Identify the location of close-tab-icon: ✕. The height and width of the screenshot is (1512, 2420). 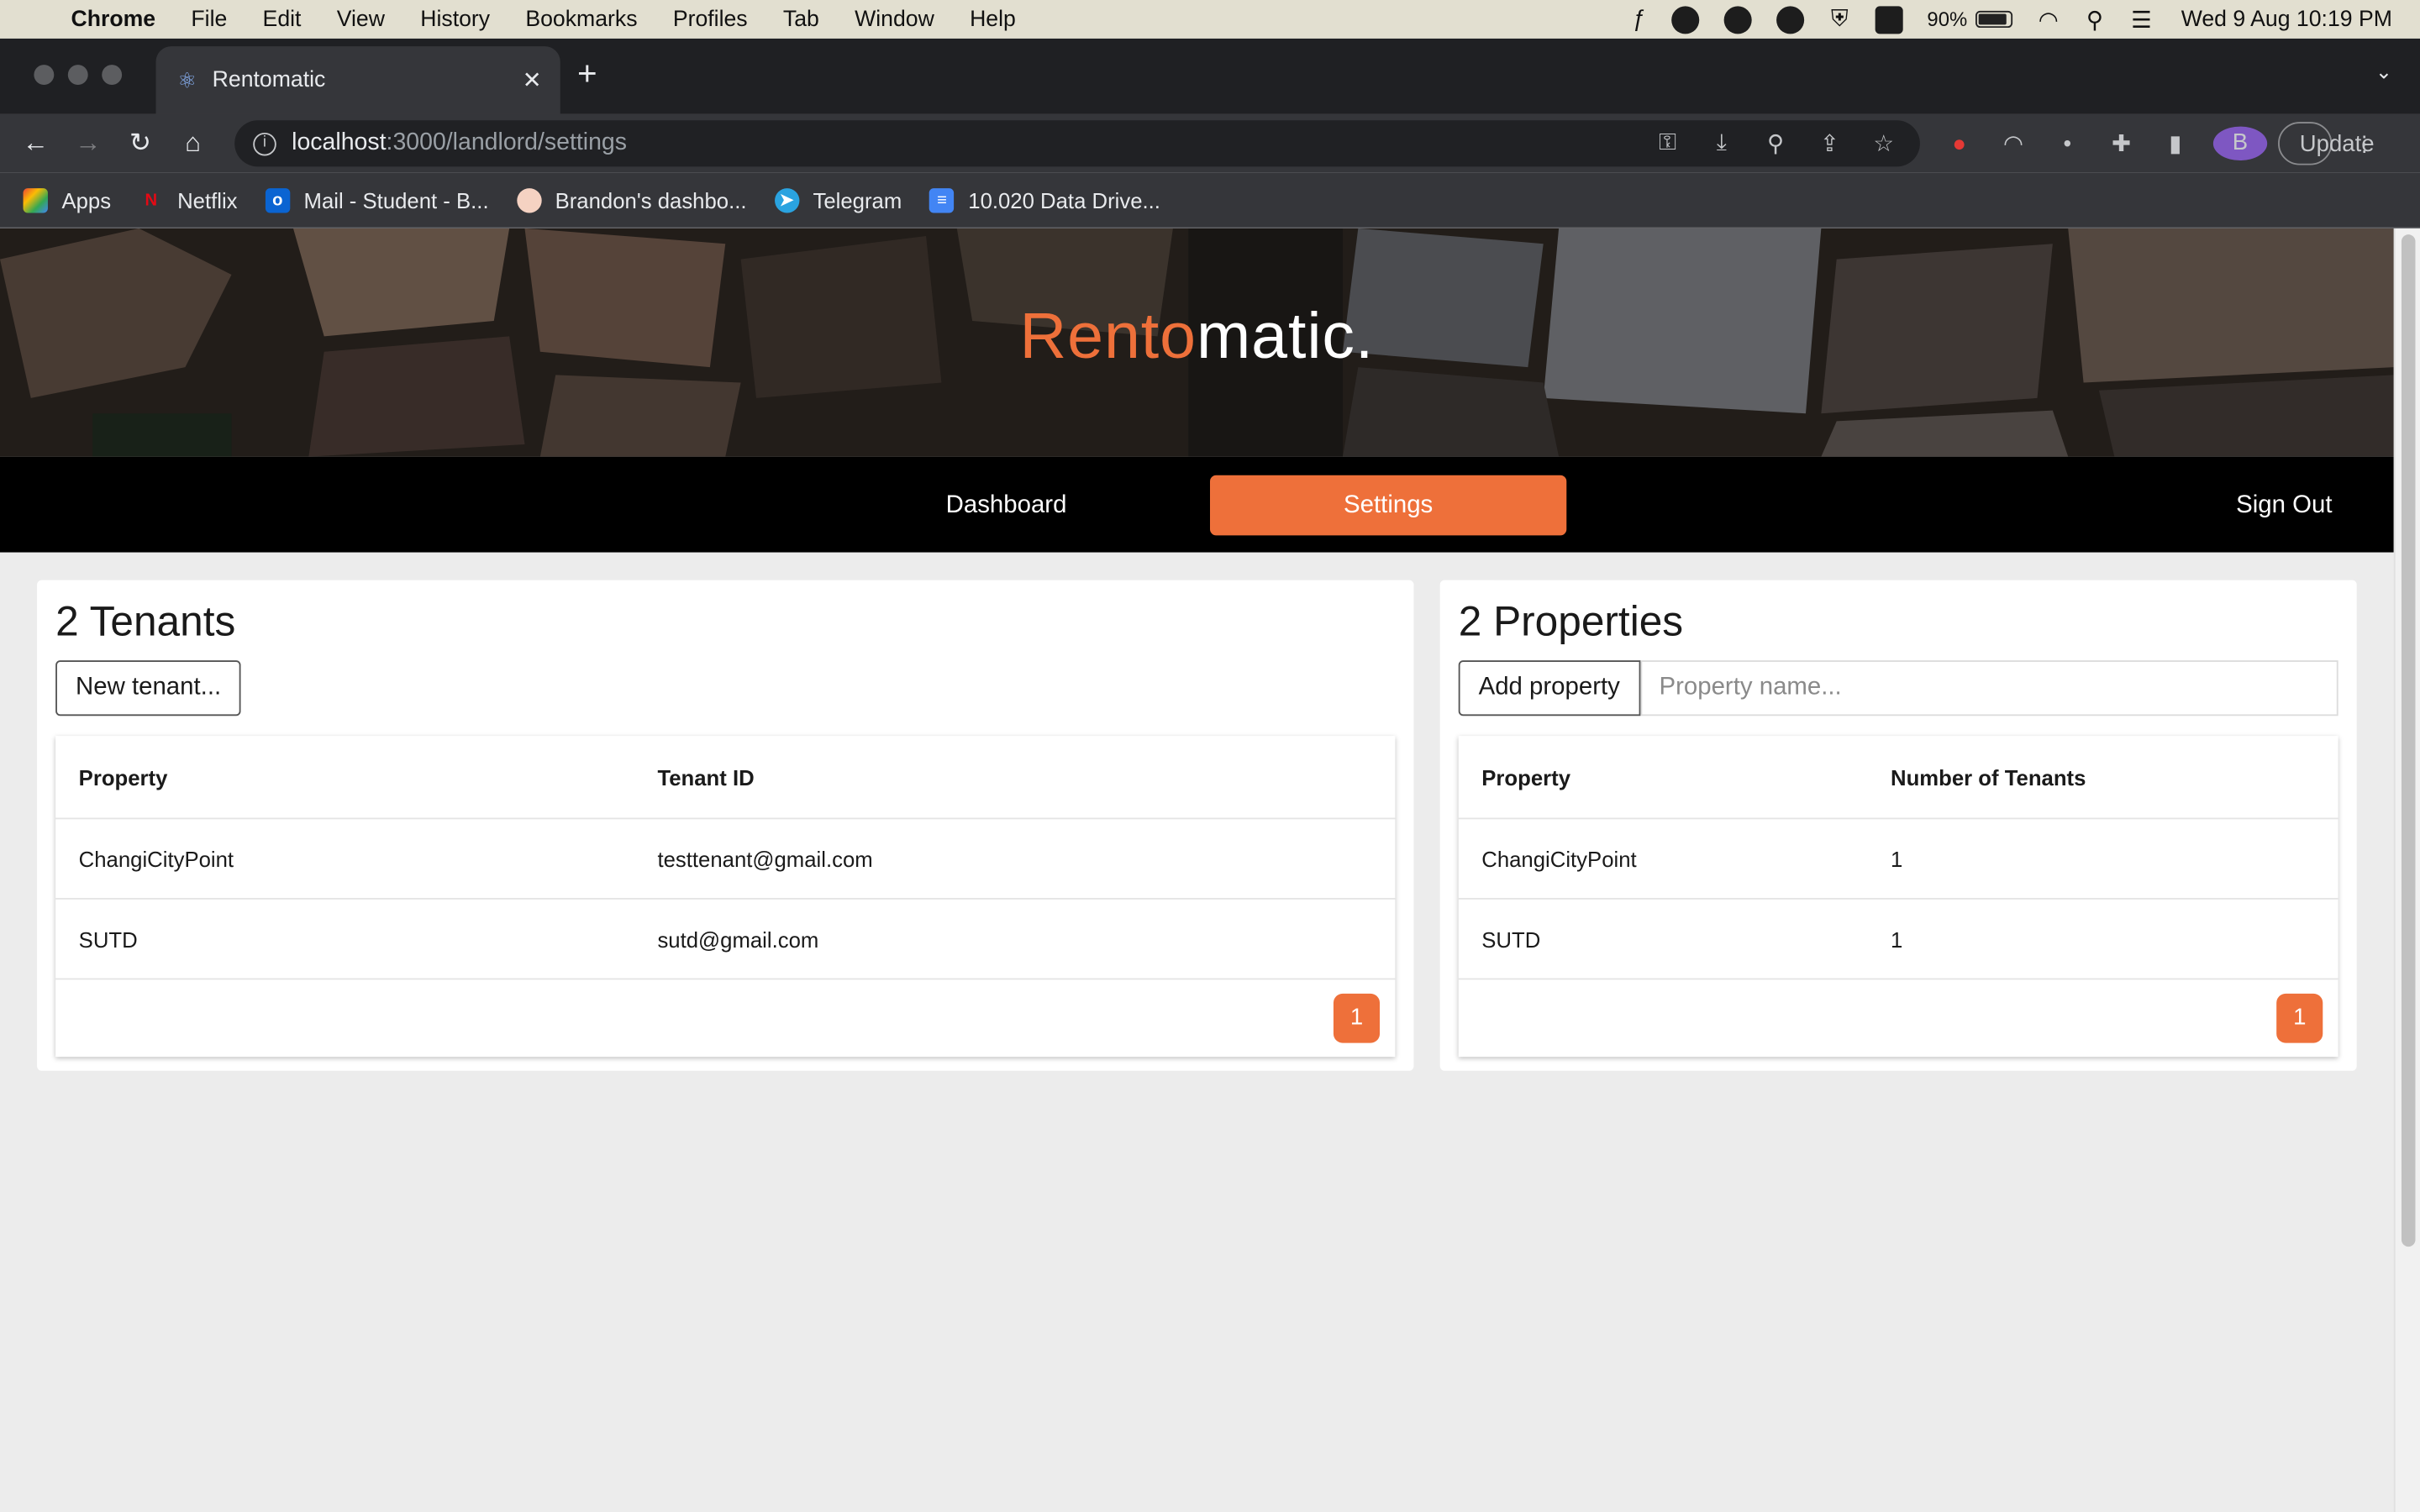
(532, 80).